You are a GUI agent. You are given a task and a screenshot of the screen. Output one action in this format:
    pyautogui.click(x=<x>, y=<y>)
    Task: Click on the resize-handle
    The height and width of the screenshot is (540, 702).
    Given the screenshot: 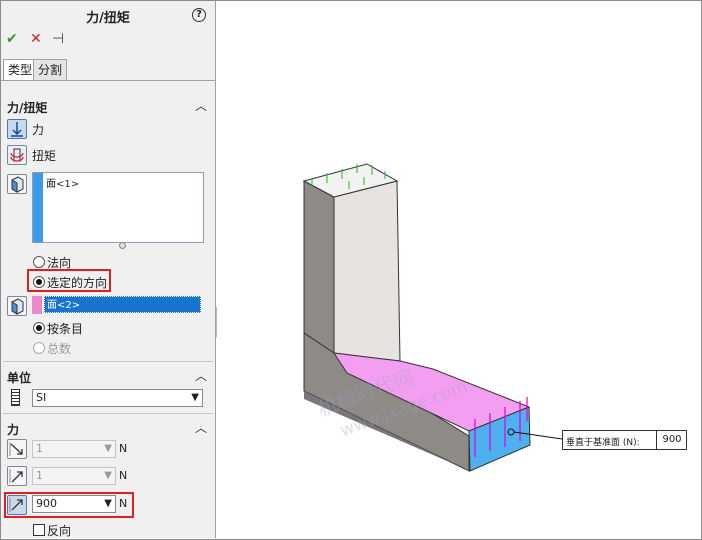 What is the action you would take?
    pyautogui.click(x=122, y=245)
    